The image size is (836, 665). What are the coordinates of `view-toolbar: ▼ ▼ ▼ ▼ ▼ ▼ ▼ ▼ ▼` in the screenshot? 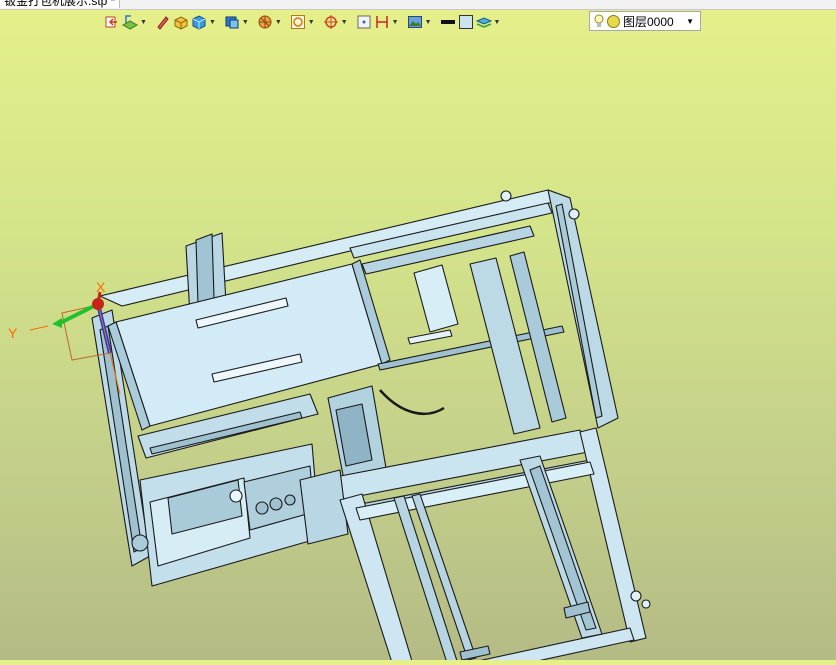 It's located at (303, 22).